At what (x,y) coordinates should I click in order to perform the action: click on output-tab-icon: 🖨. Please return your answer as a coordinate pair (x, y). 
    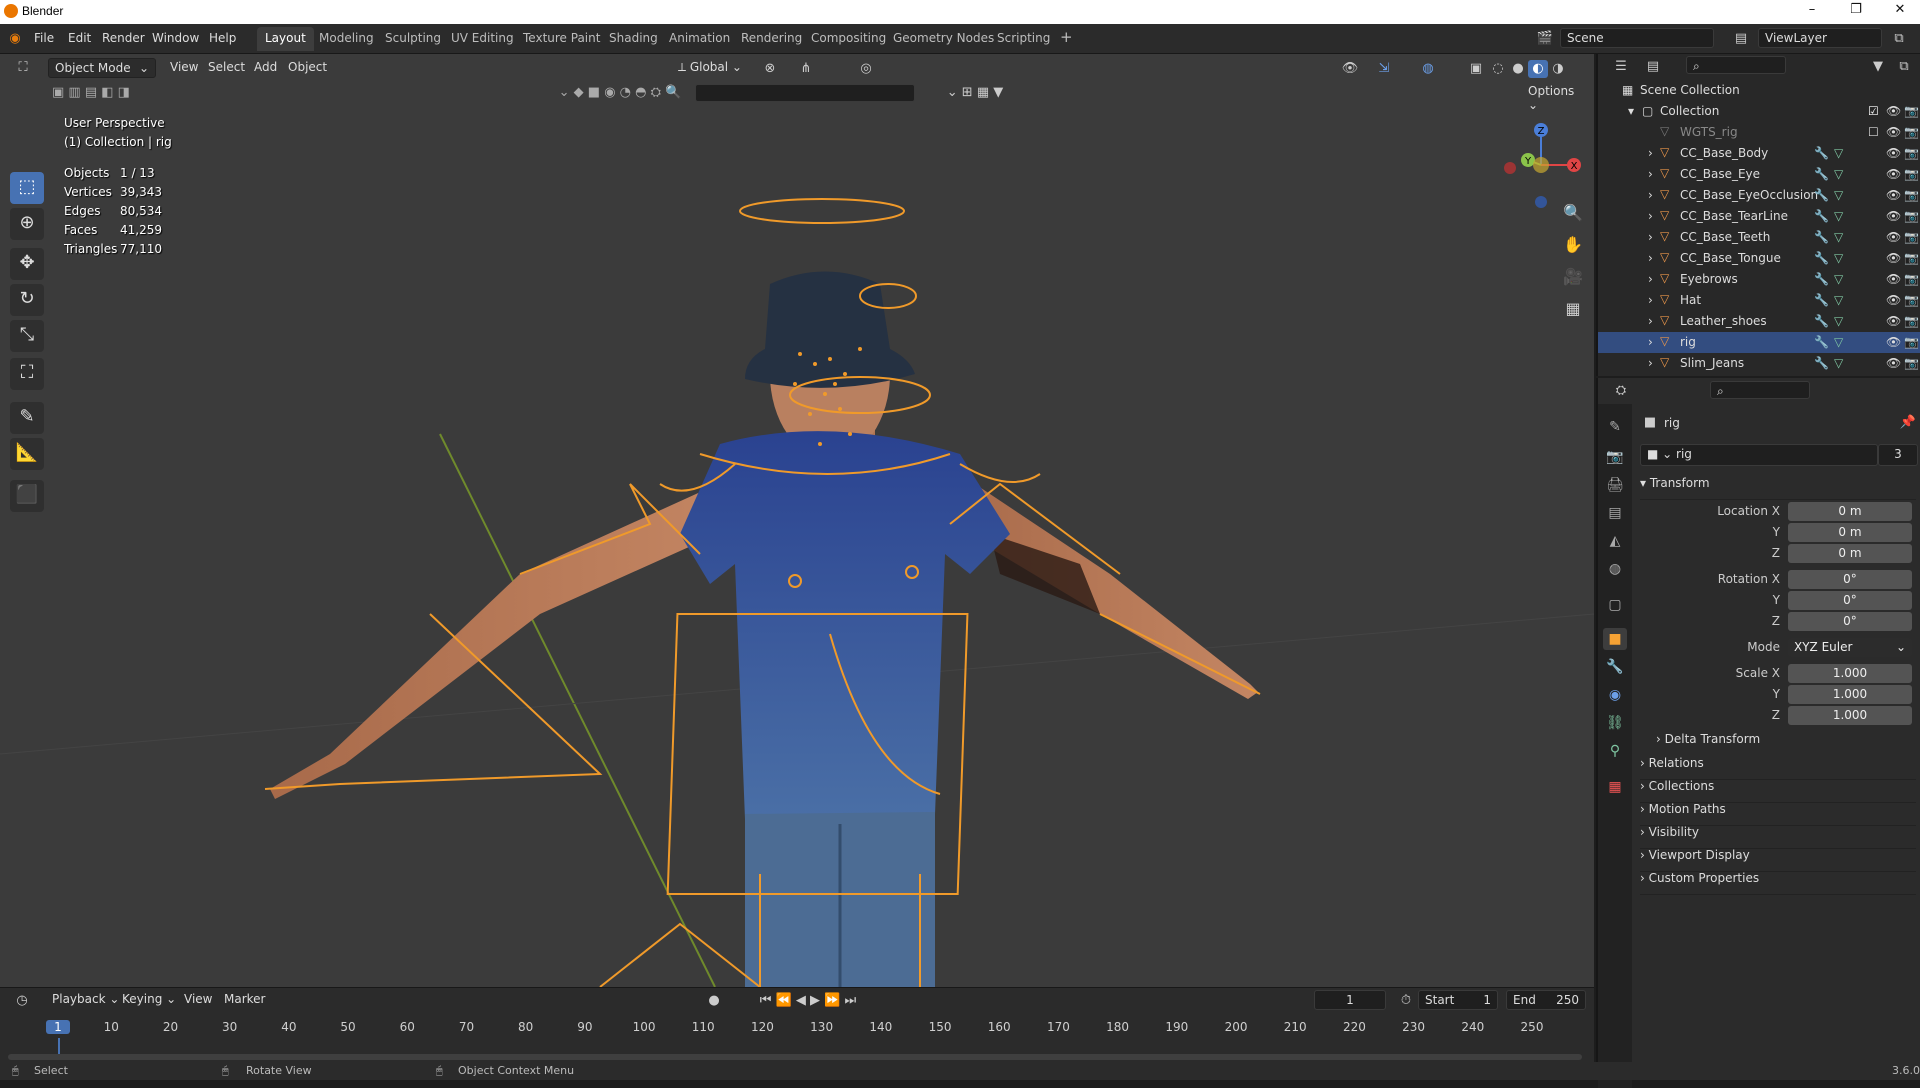
    Looking at the image, I should click on (1615, 485).